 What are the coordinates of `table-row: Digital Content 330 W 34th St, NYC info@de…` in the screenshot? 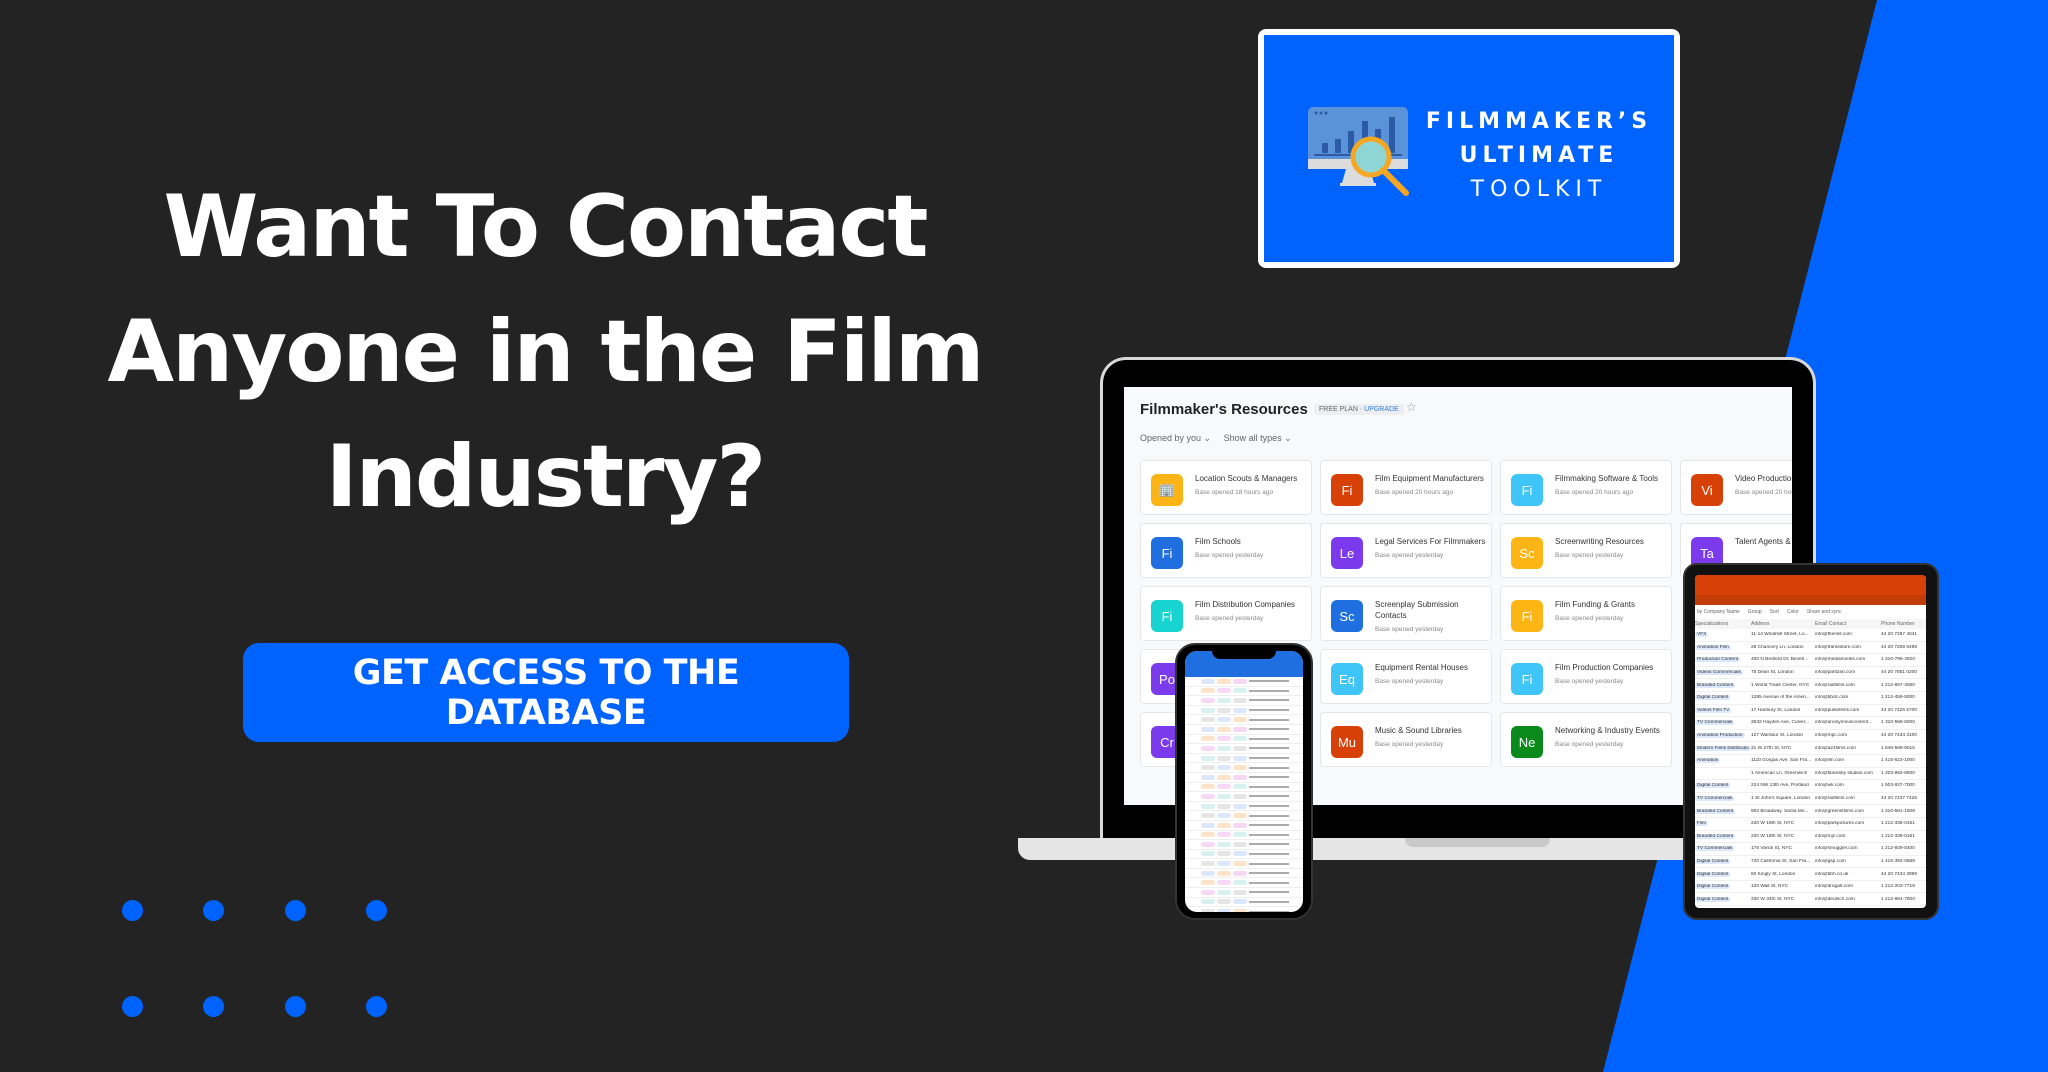 It's located at (1810, 900).